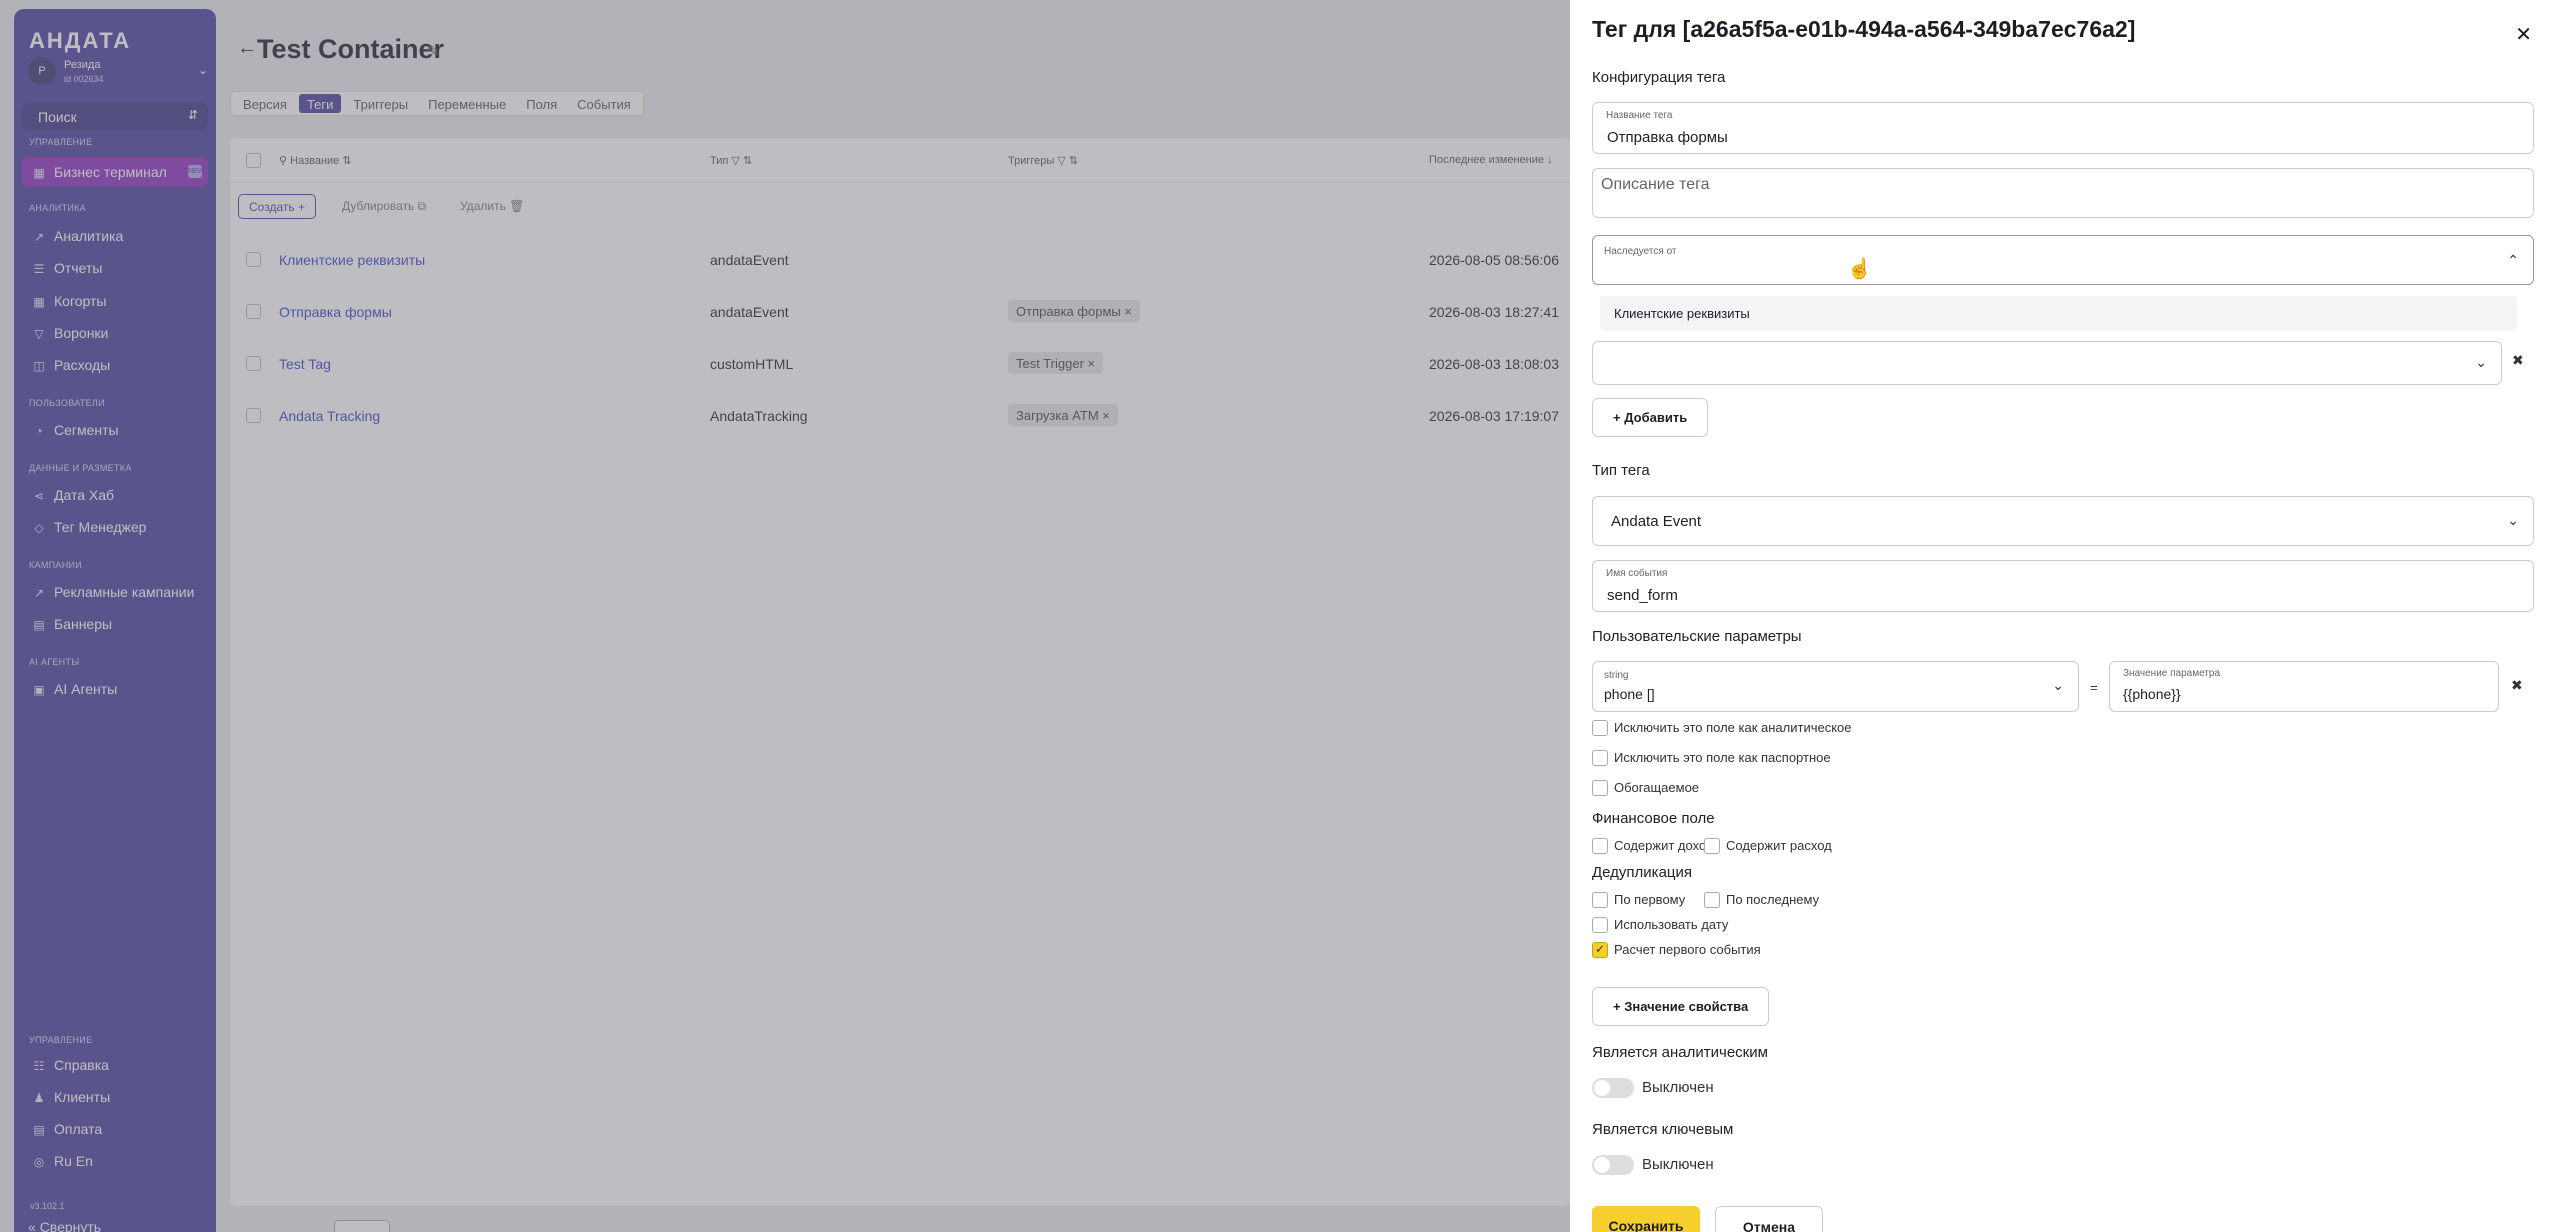 Image resolution: width=2552 pixels, height=1232 pixels. I want to click on tag-type-select: Andata Event ⌄, so click(2063, 521).